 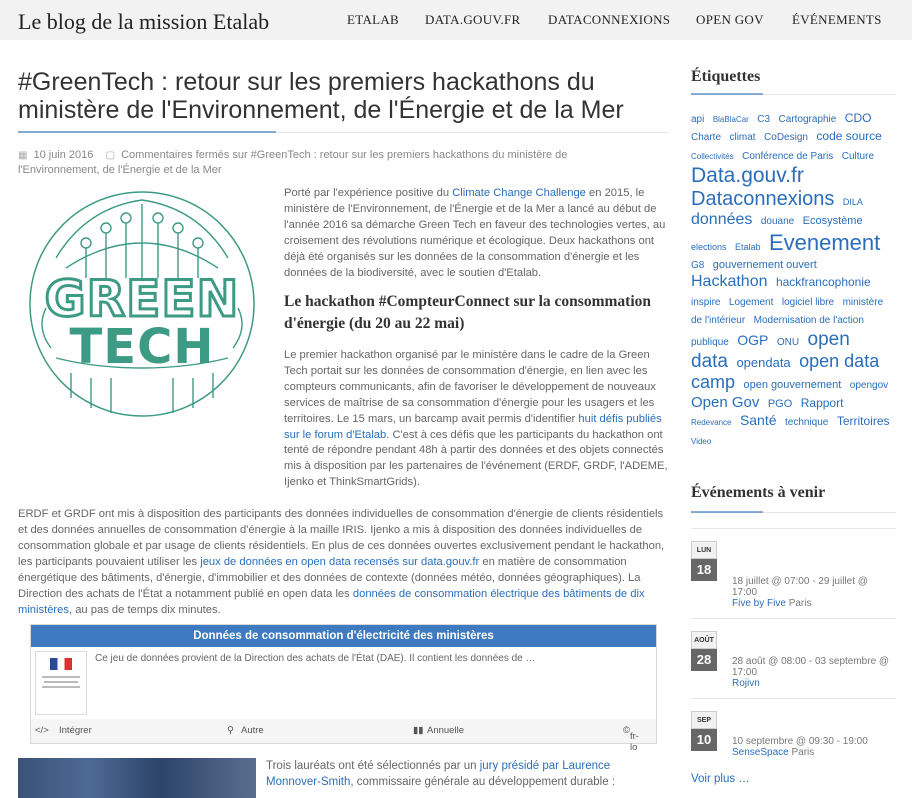 What do you see at coordinates (837, 20) in the screenshot?
I see `nav-evenements: ÉVÉNEMENTS` at bounding box center [837, 20].